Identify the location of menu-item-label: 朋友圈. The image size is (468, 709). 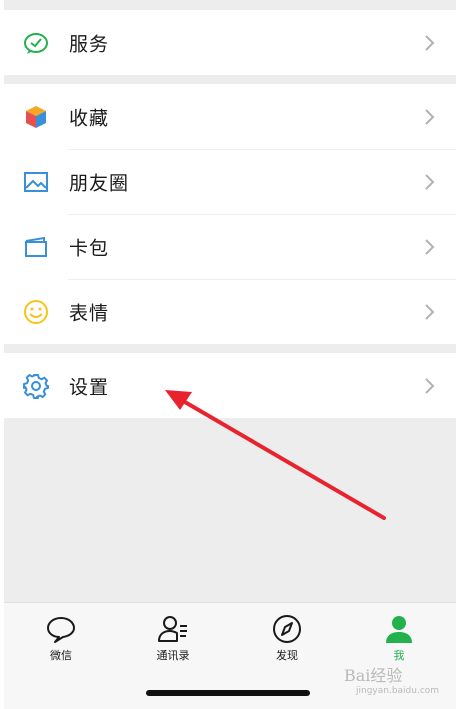
(99, 183).